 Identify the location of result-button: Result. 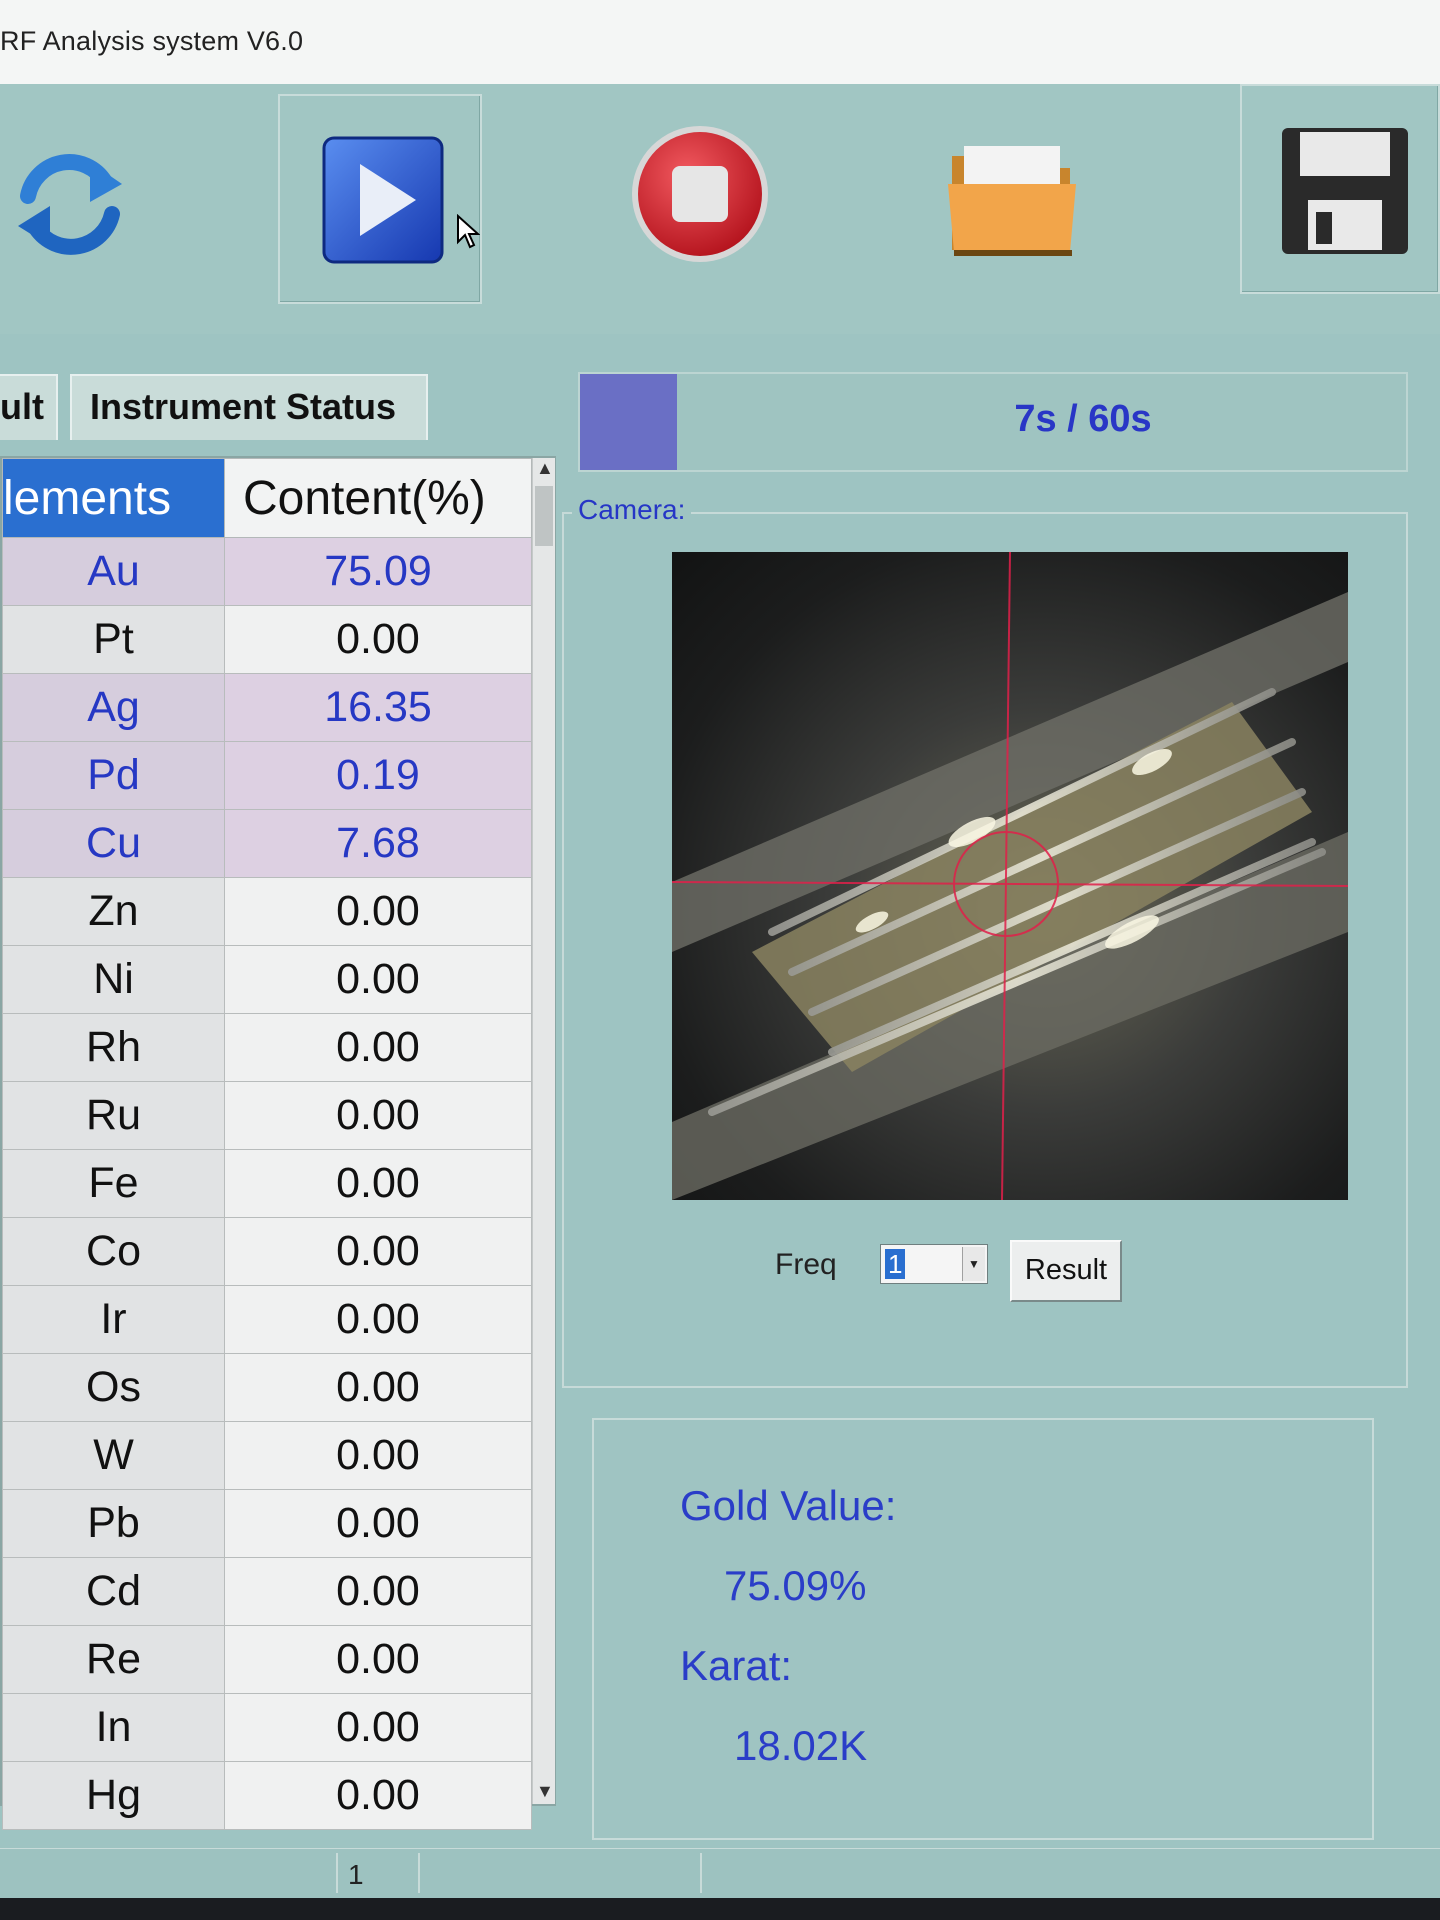
(1066, 1271).